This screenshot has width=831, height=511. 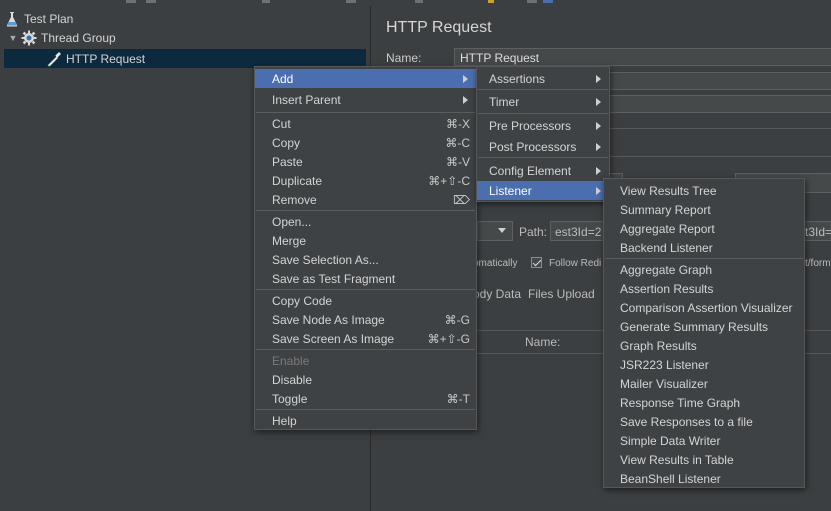 What do you see at coordinates (704, 345) in the screenshot?
I see `menu-item-graph-results: Graph Results` at bounding box center [704, 345].